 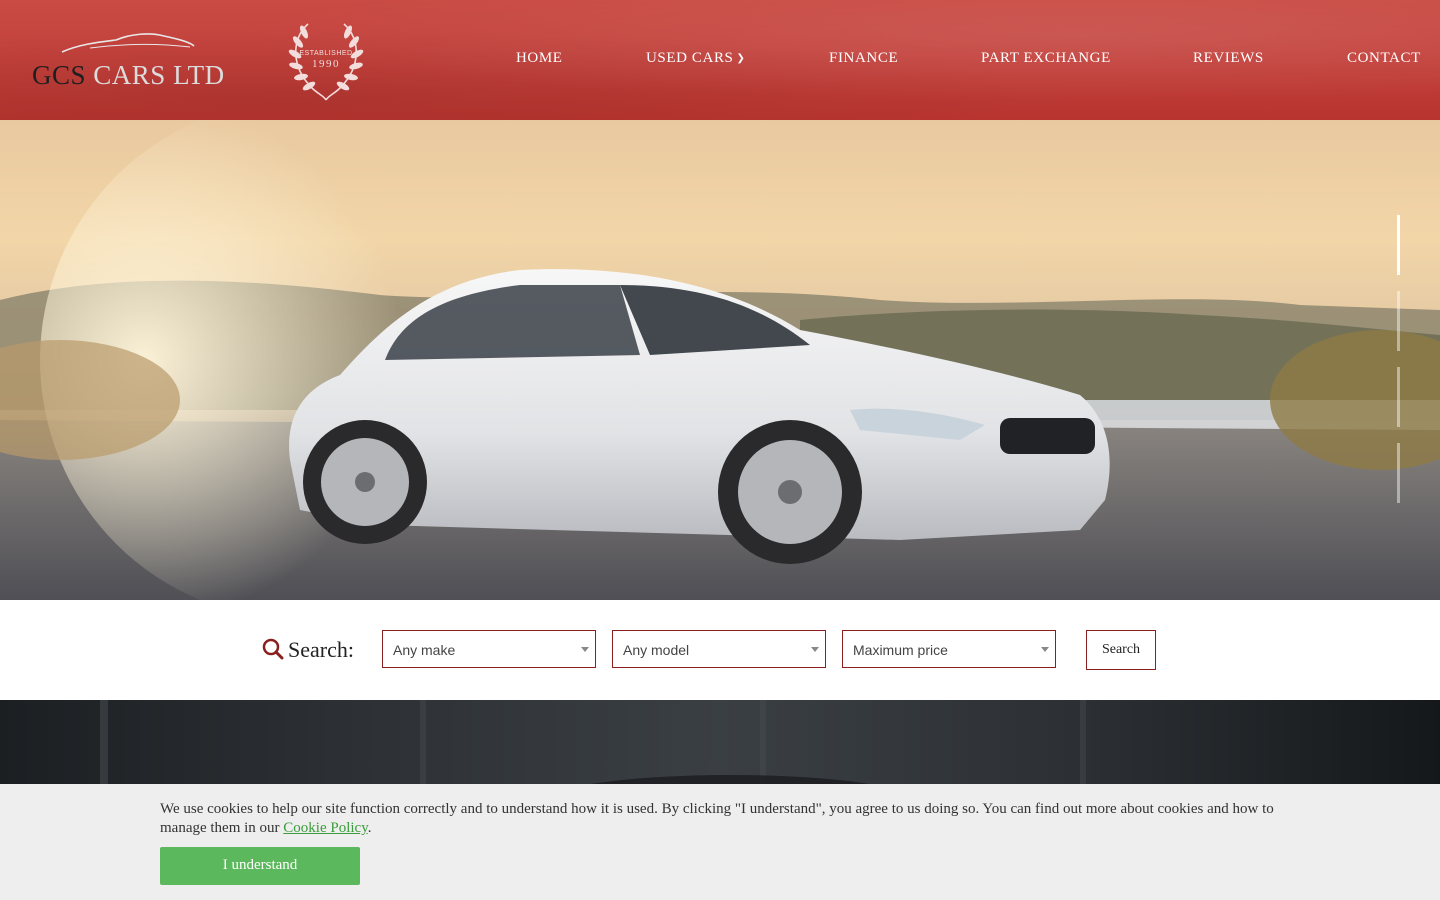 I want to click on nav-part-exchange: PART EXCHANGE, so click(x=1046, y=58).